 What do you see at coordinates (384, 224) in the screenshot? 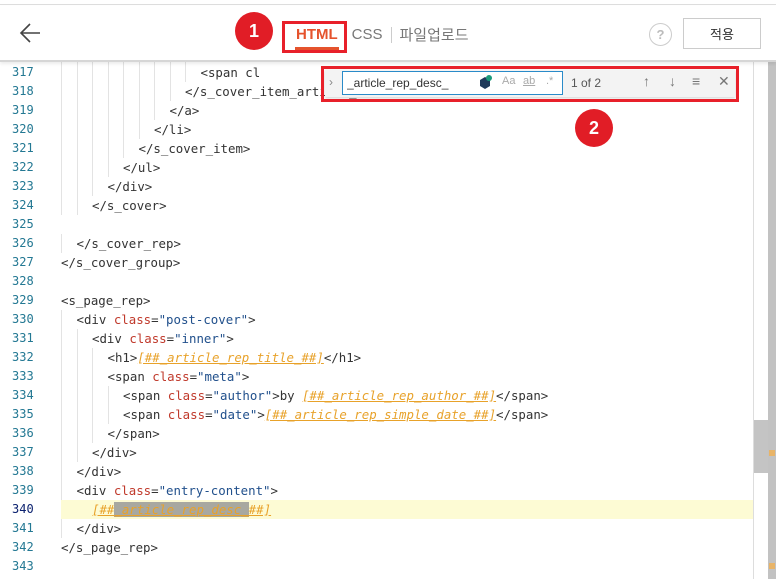
I see `code-line: 325` at bounding box center [384, 224].